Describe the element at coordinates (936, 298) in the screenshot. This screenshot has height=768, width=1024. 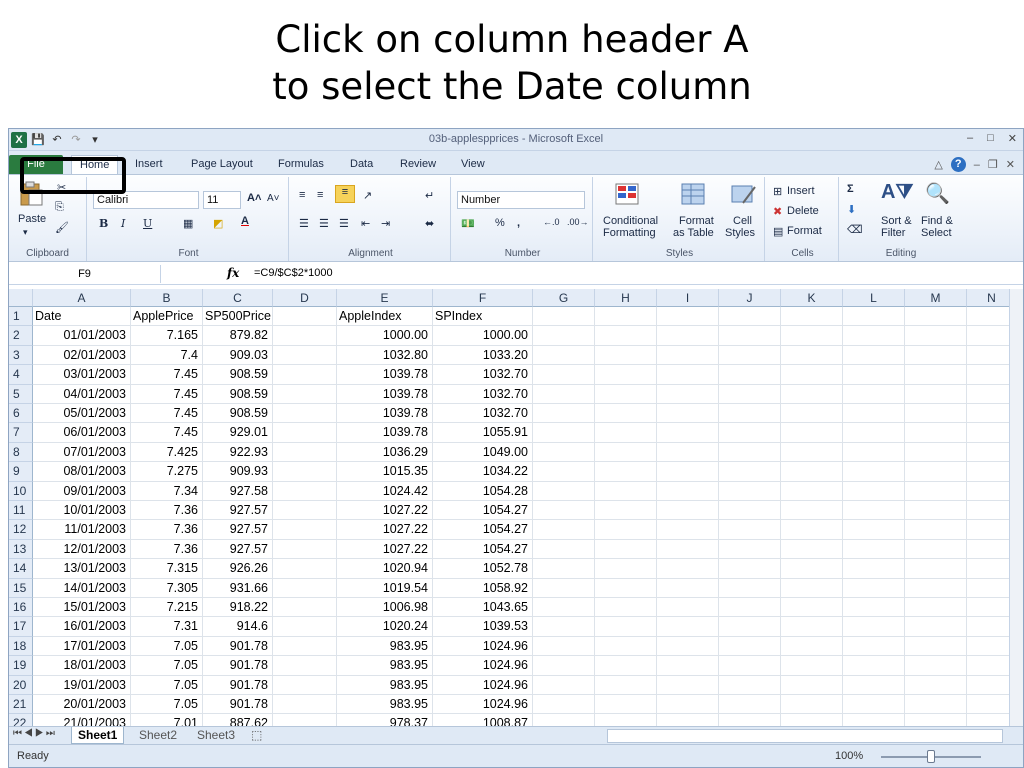
I see `column-header-m: M` at that location.